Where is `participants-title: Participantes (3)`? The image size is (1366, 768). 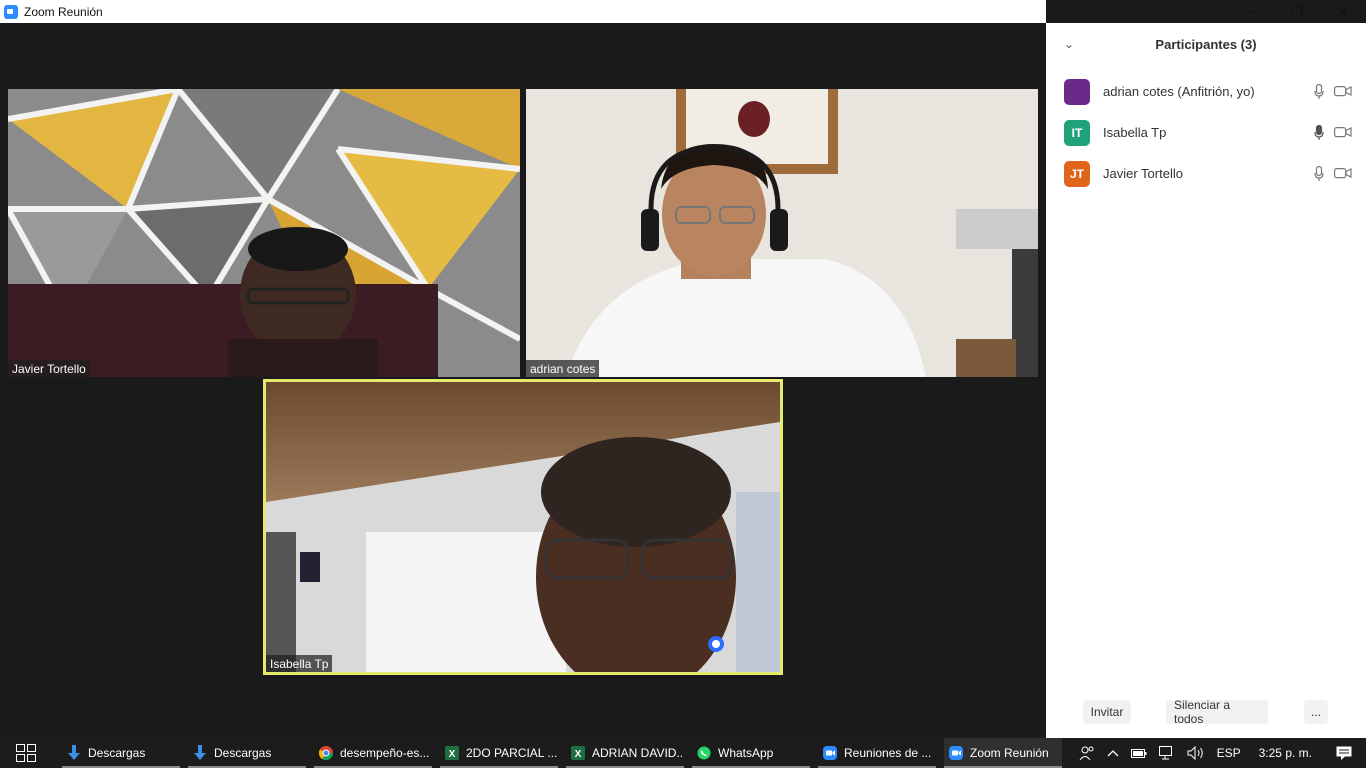
participants-title: Participantes (3) is located at coordinates (1206, 44).